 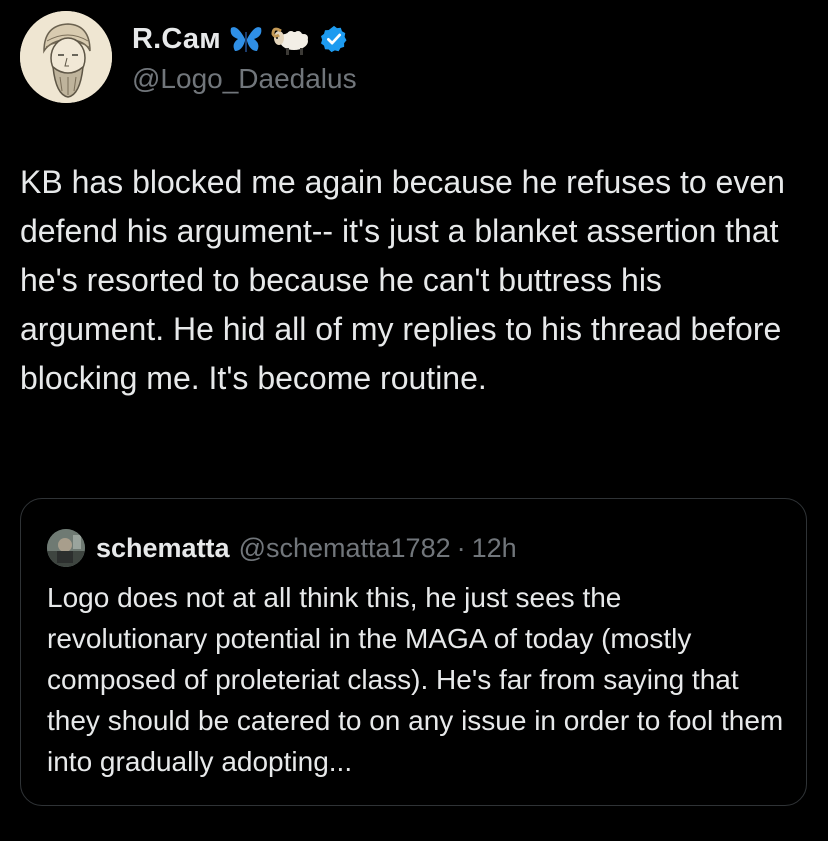 I want to click on author-meta: R.Сам @Logo_Daedalus, so click(x=244, y=57).